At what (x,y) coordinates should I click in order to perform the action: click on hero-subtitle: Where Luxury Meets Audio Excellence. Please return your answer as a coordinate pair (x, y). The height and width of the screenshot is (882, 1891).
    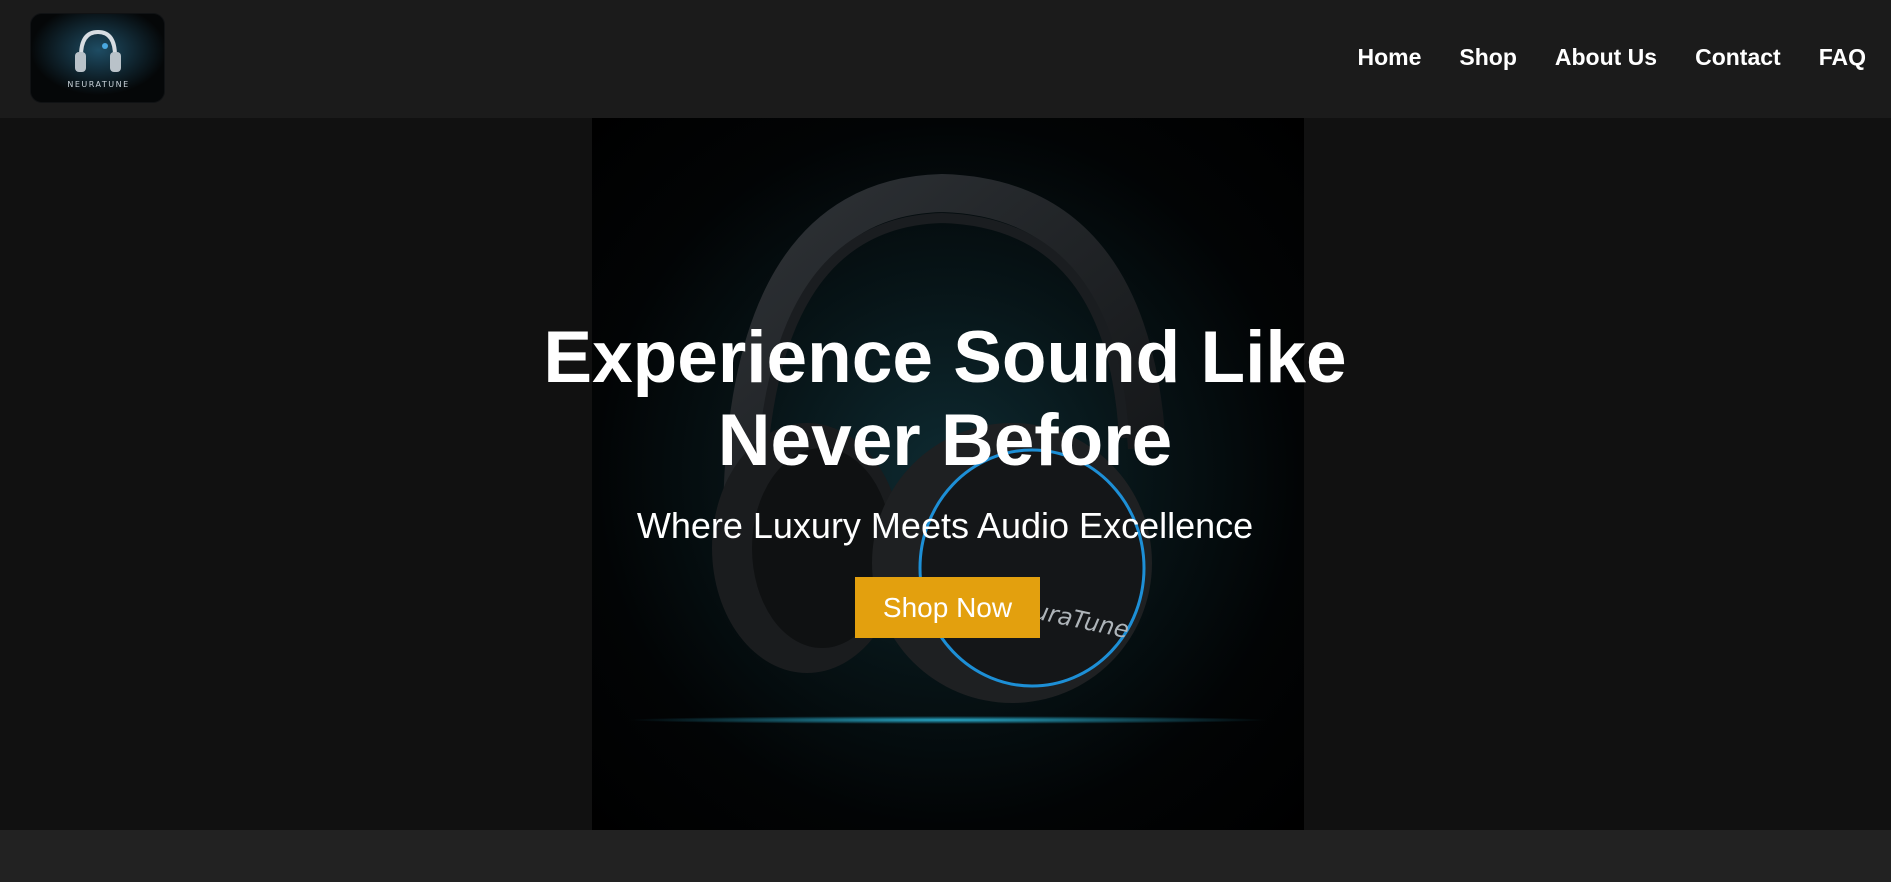
    Looking at the image, I should click on (945, 525).